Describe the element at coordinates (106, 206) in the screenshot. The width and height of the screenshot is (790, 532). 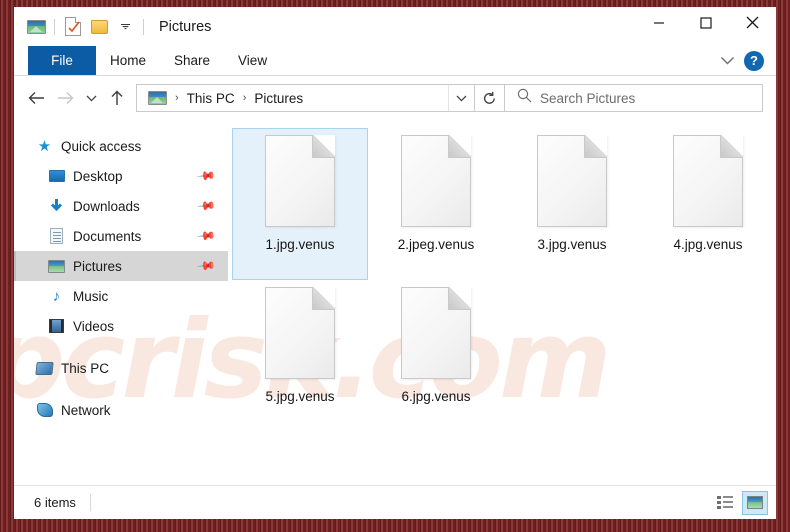
I see `sidebar-item-label: Downloads` at that location.